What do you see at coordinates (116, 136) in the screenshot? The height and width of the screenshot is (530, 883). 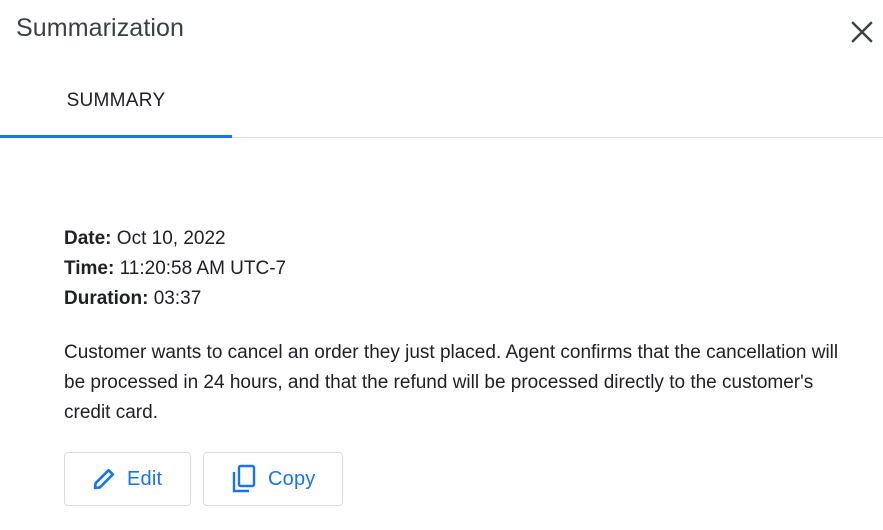 I see `active-tab-indicator` at bounding box center [116, 136].